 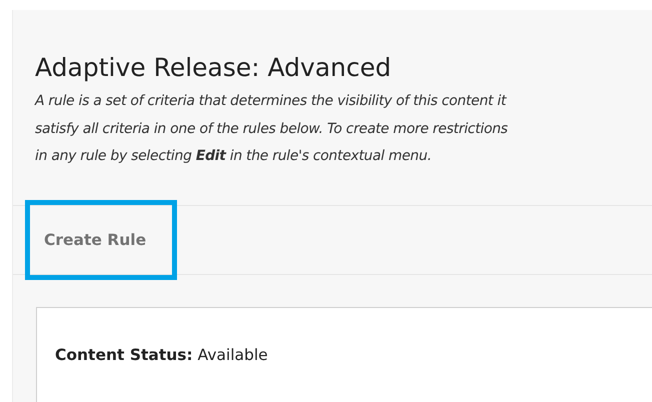 I want to click on page-title: Adaptive Release: Advanced, so click(x=213, y=68).